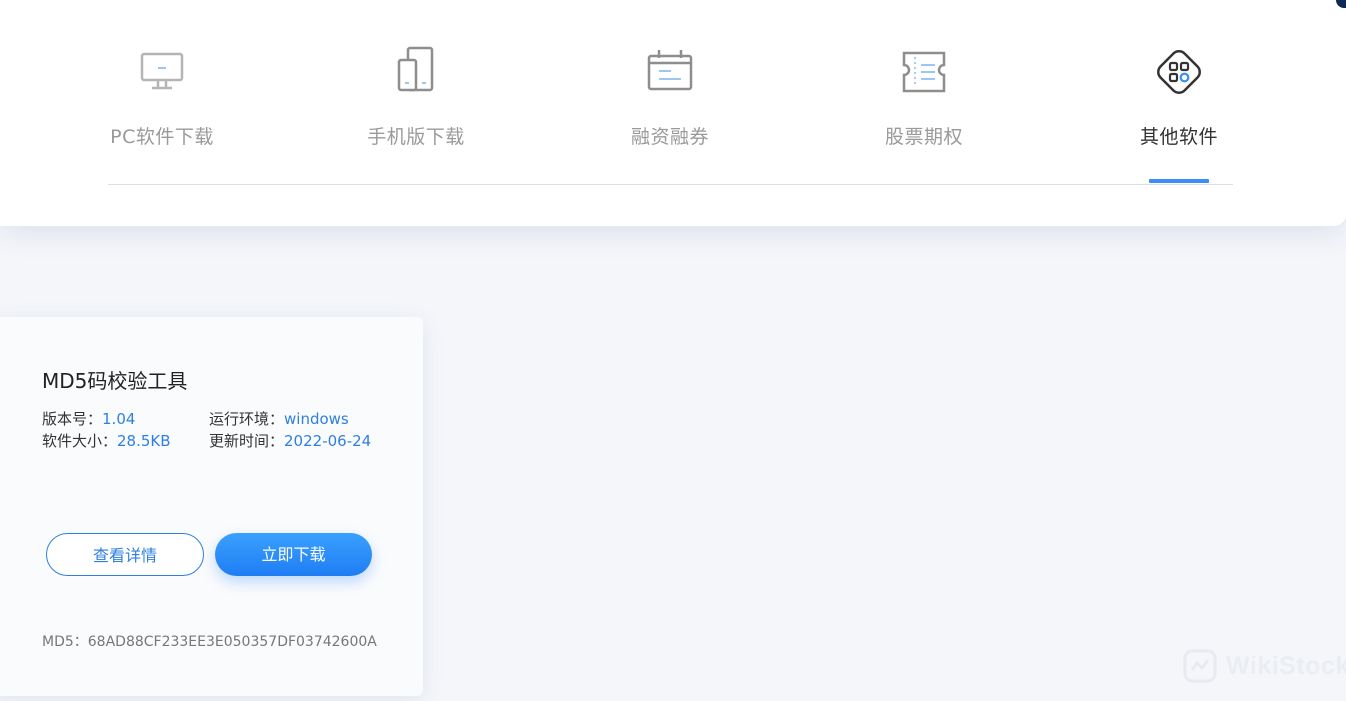  Describe the element at coordinates (144, 441) in the screenshot. I see `size-value: 28.5KB` at that location.